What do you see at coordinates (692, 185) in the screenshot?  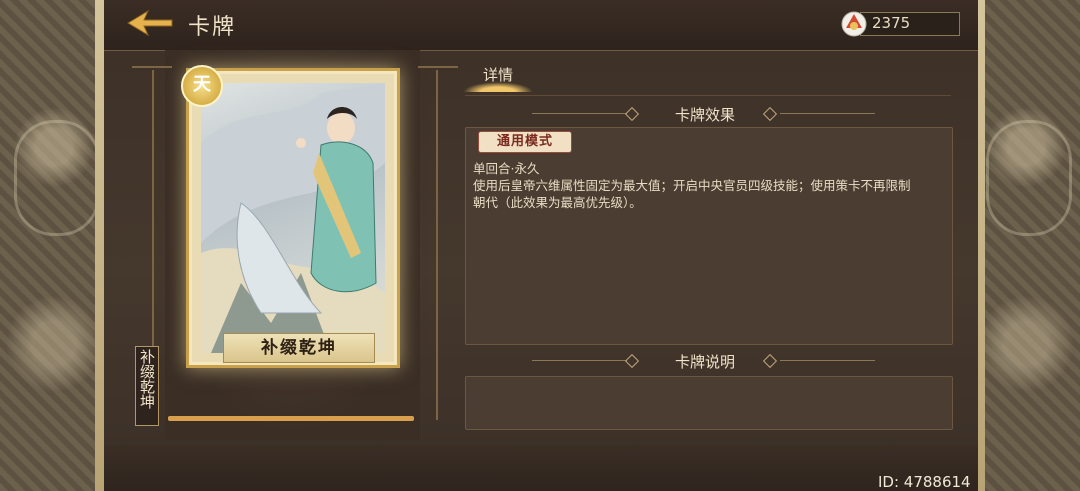 I see `effect-line: 使用后皇帝六维属性固定为最大值；开启中央官员四级技能；使用策卡不再限制` at bounding box center [692, 185].